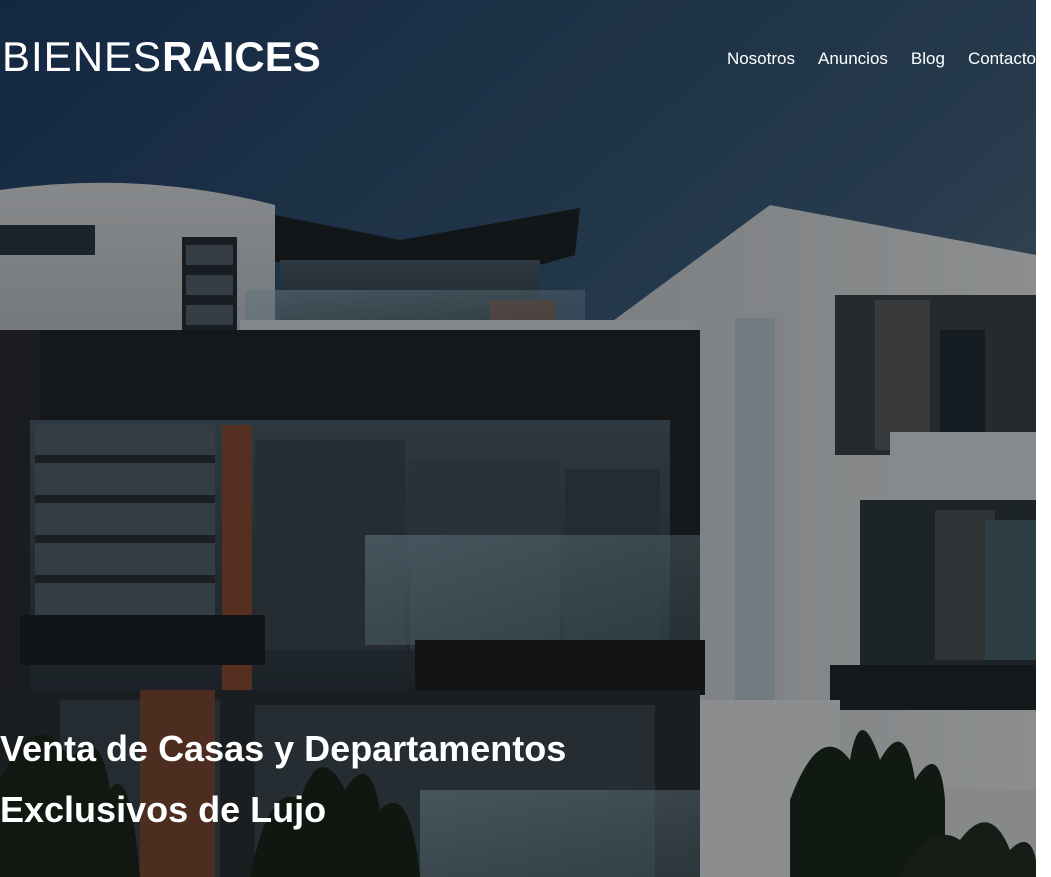 The height and width of the screenshot is (877, 1051). I want to click on logo-text-light: BIENES, so click(82, 56).